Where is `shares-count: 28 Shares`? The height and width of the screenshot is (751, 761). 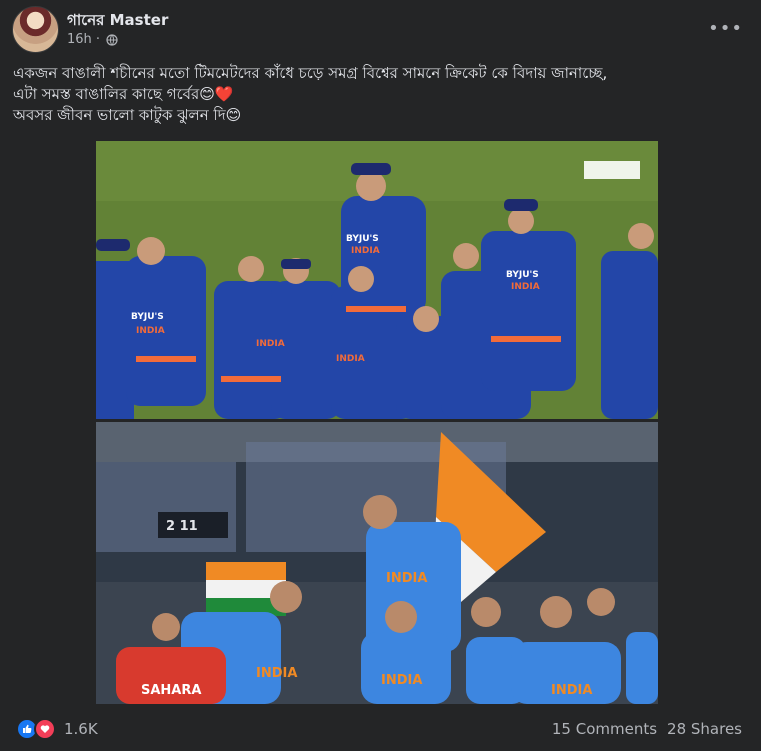
shares-count: 28 Shares is located at coordinates (704, 729).